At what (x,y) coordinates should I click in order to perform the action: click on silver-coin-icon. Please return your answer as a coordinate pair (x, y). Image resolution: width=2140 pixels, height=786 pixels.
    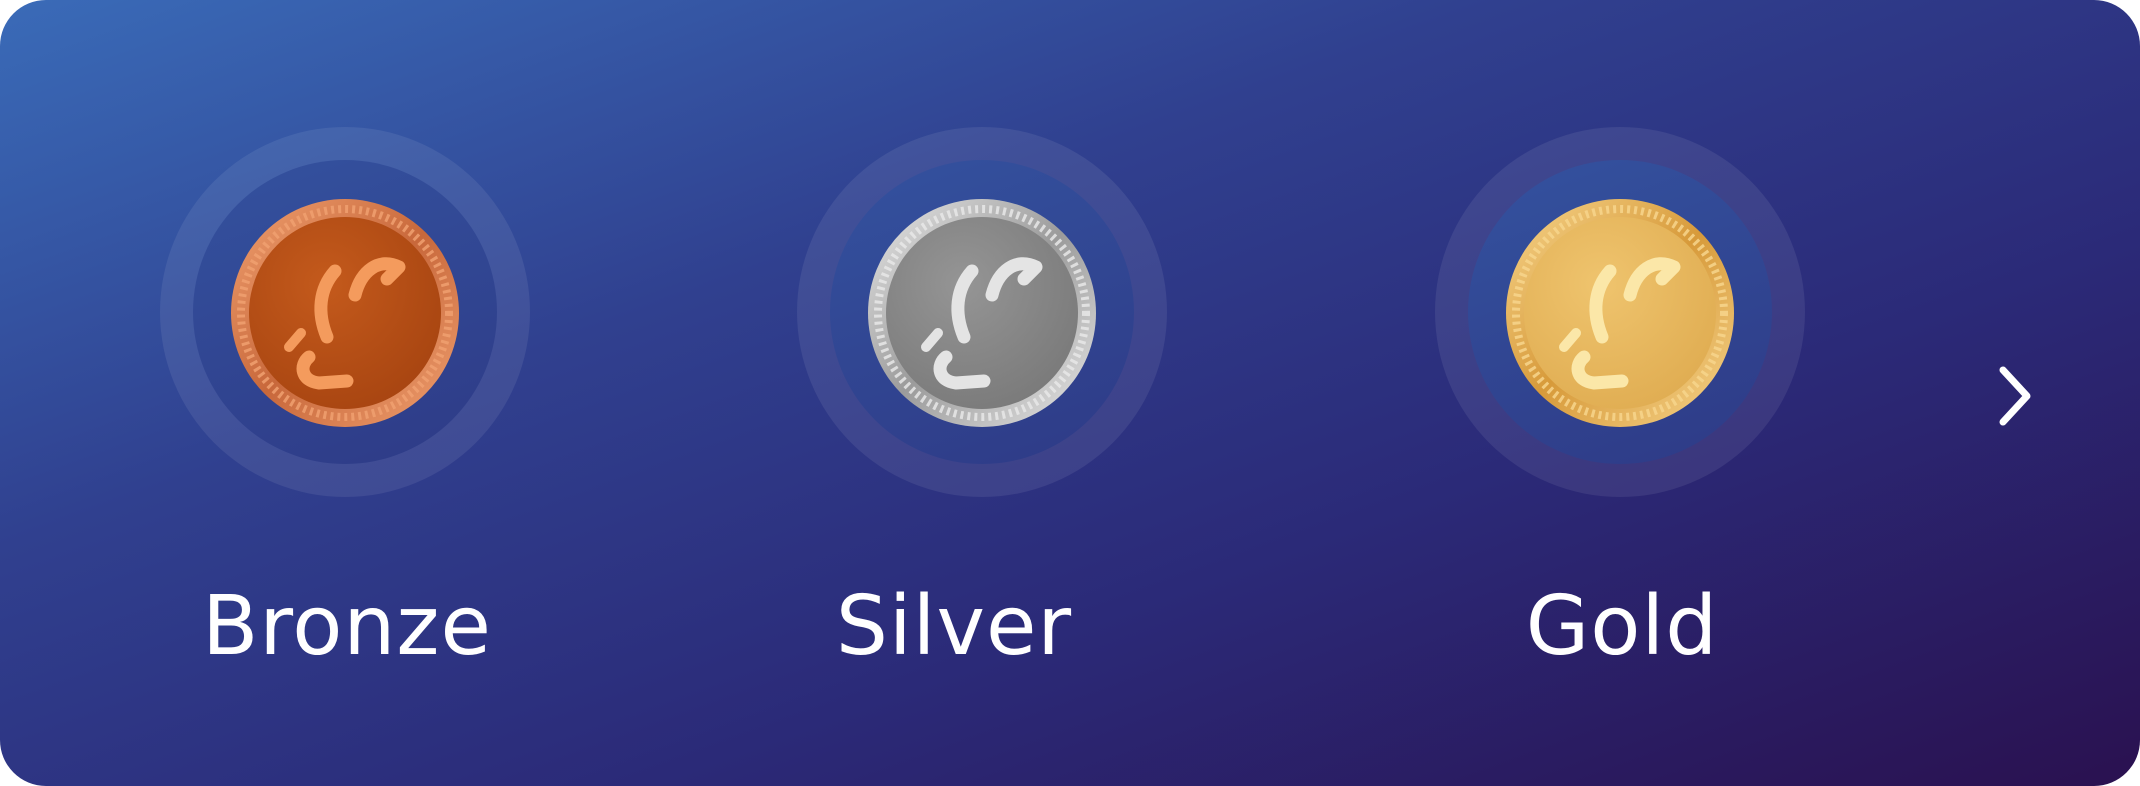
    Looking at the image, I should click on (982, 313).